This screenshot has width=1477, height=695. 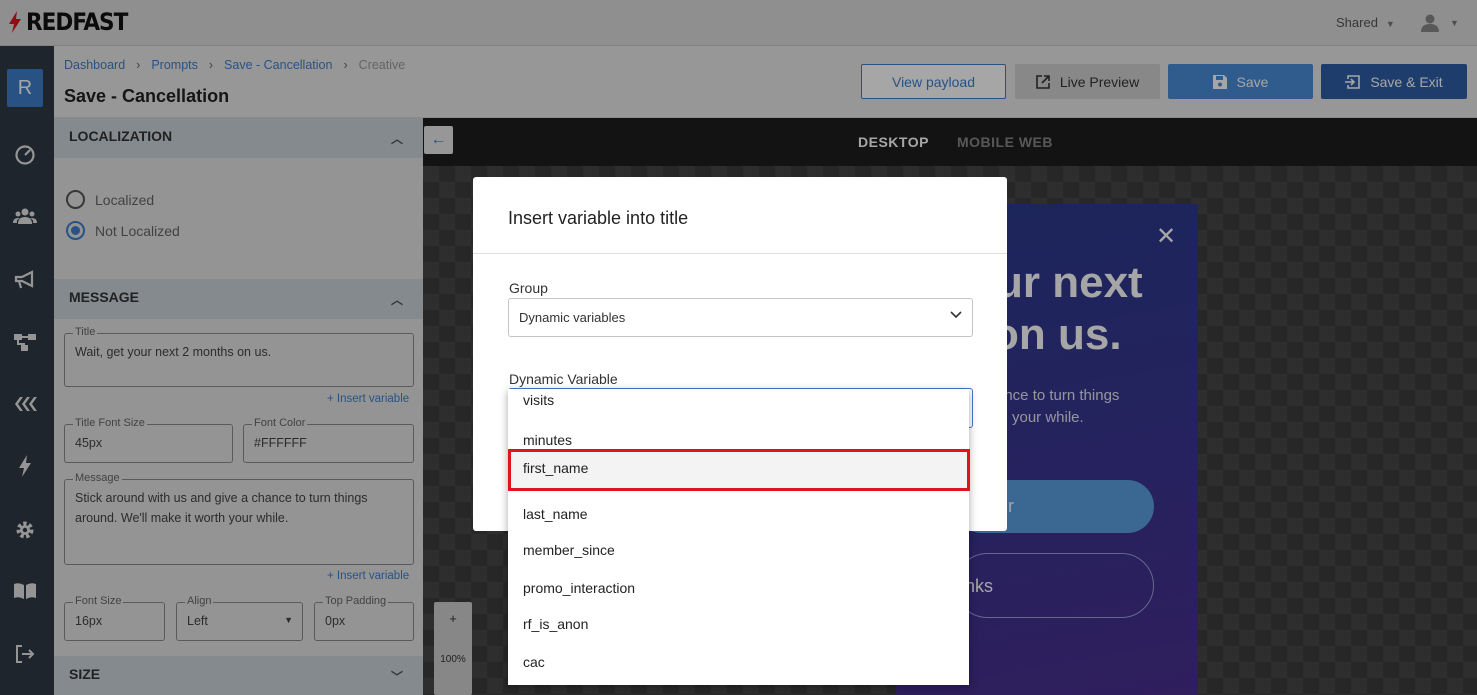 I want to click on dialog-title: Insert variable into title, so click(x=598, y=218).